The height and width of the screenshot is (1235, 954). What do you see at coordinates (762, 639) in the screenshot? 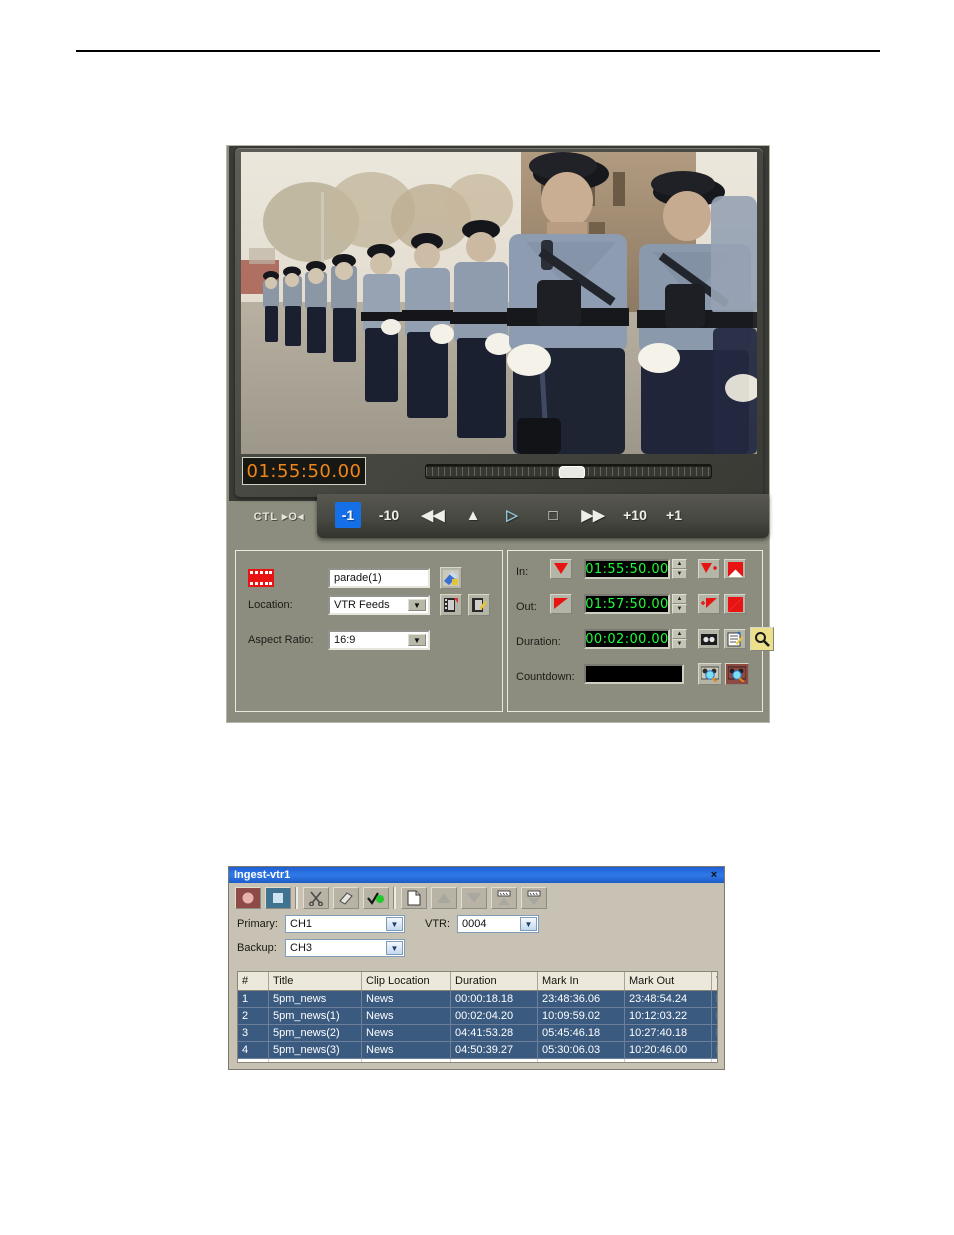
I see `search-clip-button` at bounding box center [762, 639].